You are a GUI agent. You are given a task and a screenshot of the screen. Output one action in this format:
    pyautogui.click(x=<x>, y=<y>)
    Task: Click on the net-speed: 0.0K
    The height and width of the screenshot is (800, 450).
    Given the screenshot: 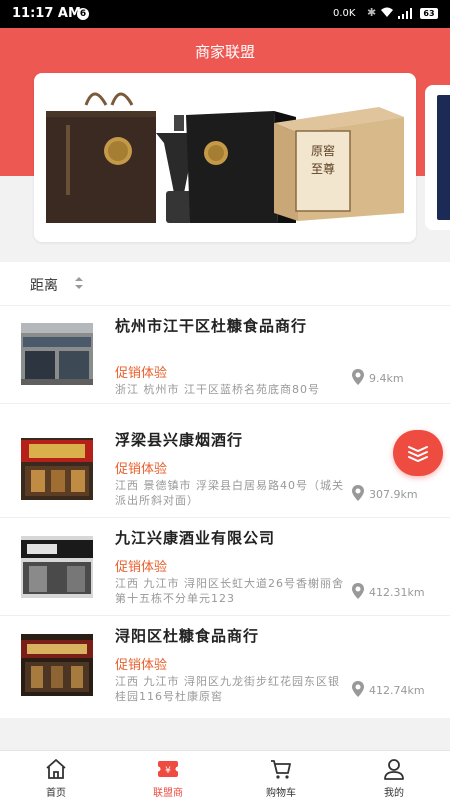 What is the action you would take?
    pyautogui.click(x=344, y=13)
    